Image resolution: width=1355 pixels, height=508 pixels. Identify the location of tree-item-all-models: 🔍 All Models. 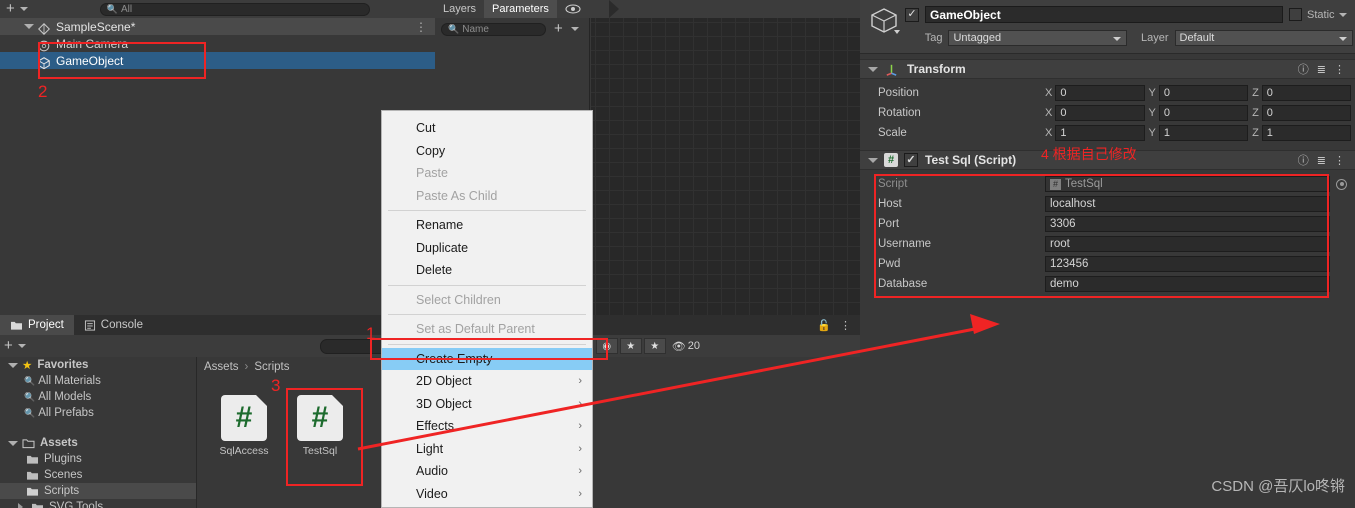
(98, 397).